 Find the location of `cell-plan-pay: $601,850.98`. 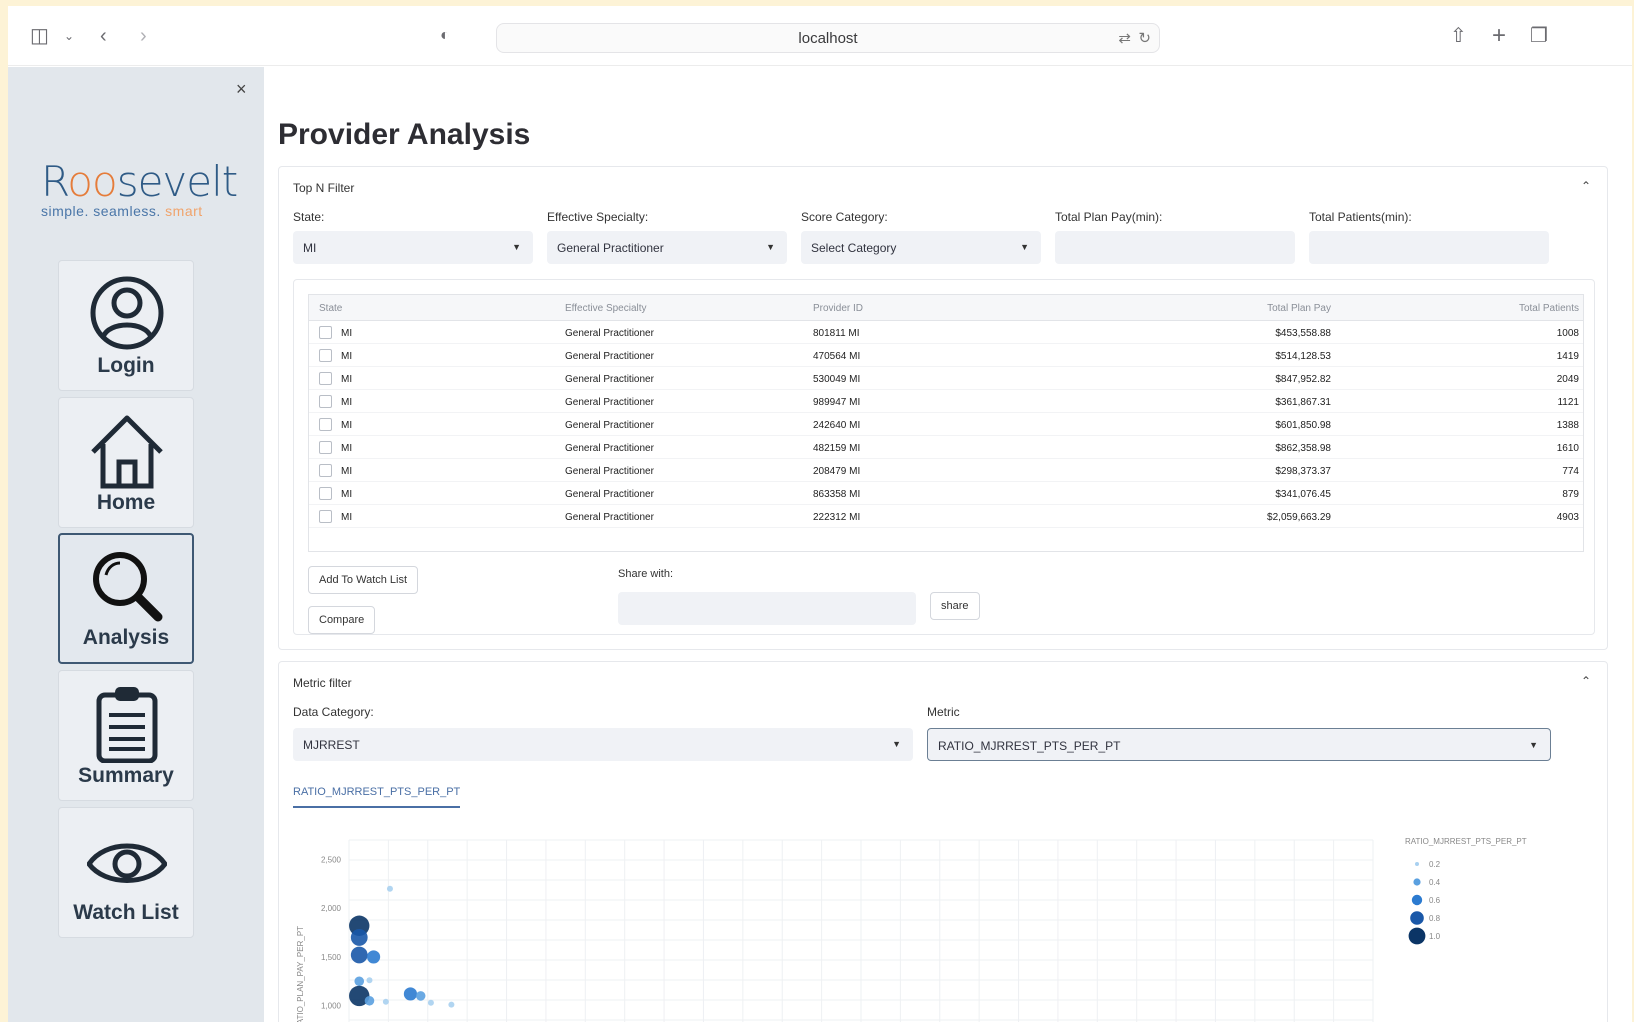

cell-plan-pay: $601,850.98 is located at coordinates (1303, 425).